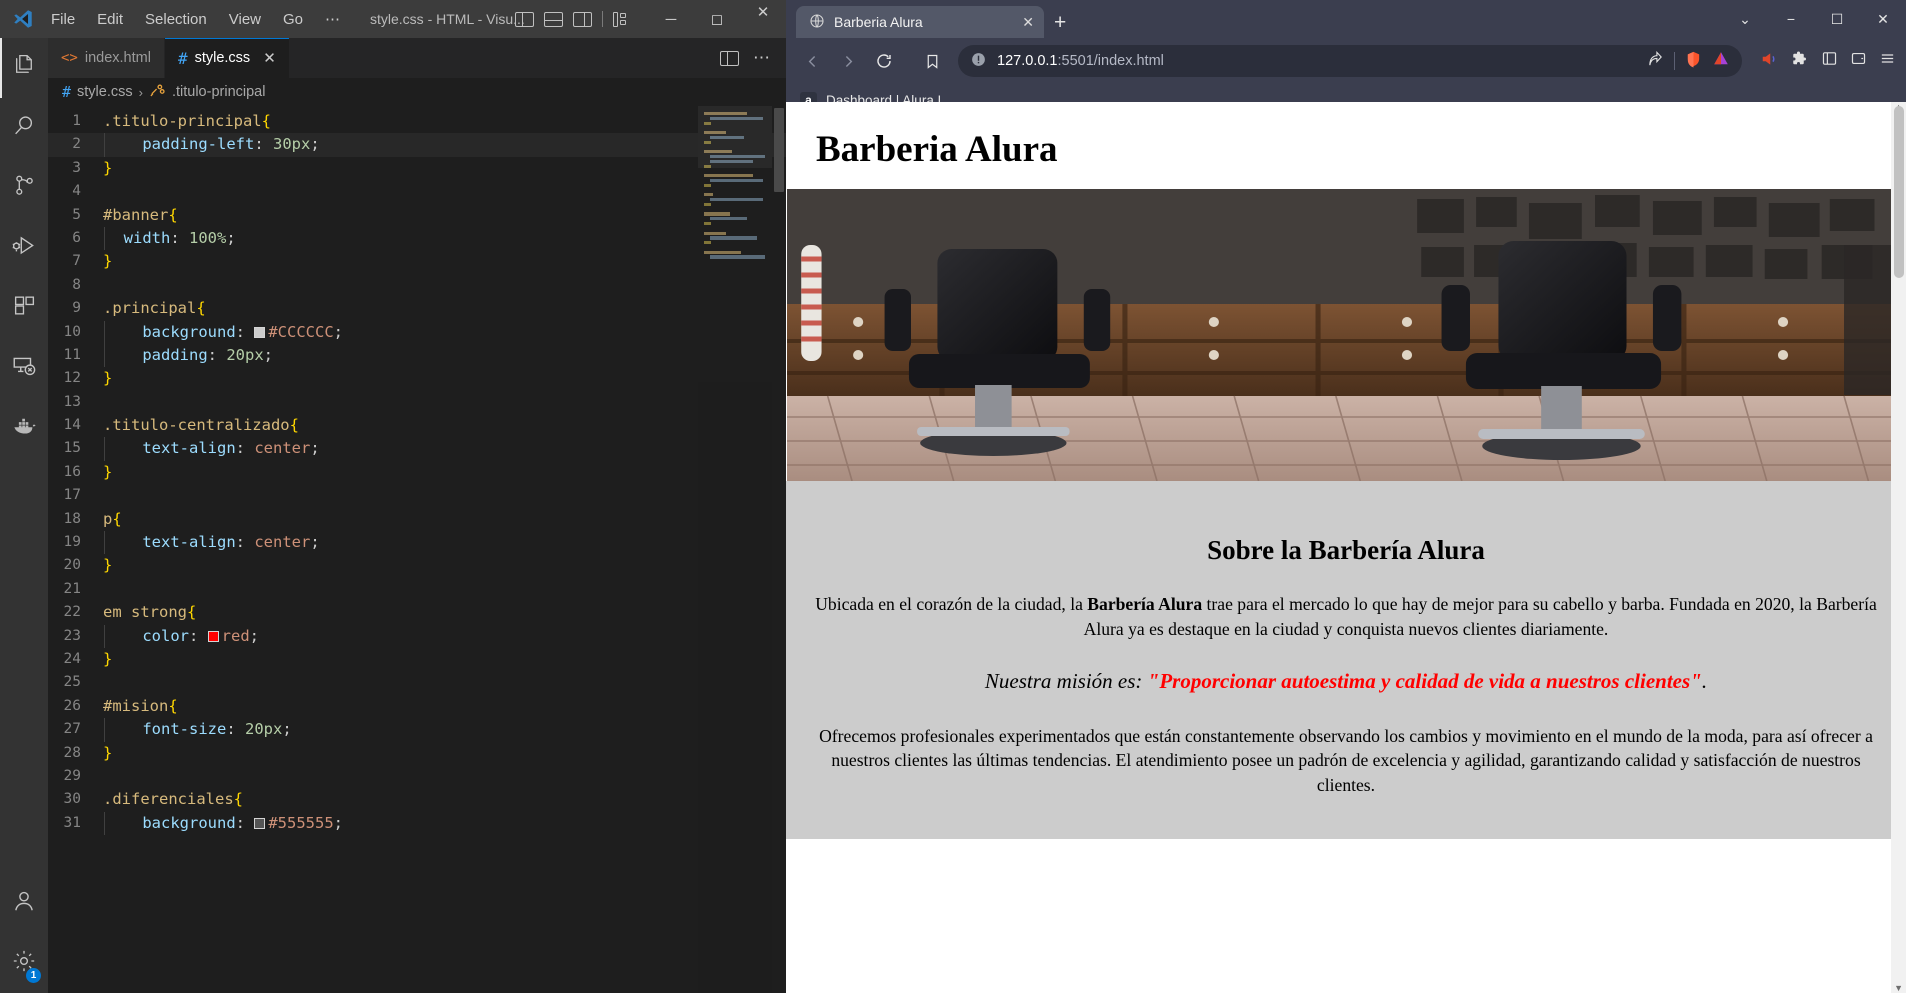 The height and width of the screenshot is (993, 1906). I want to click on breadcrumb-file: style.css, so click(105, 92).